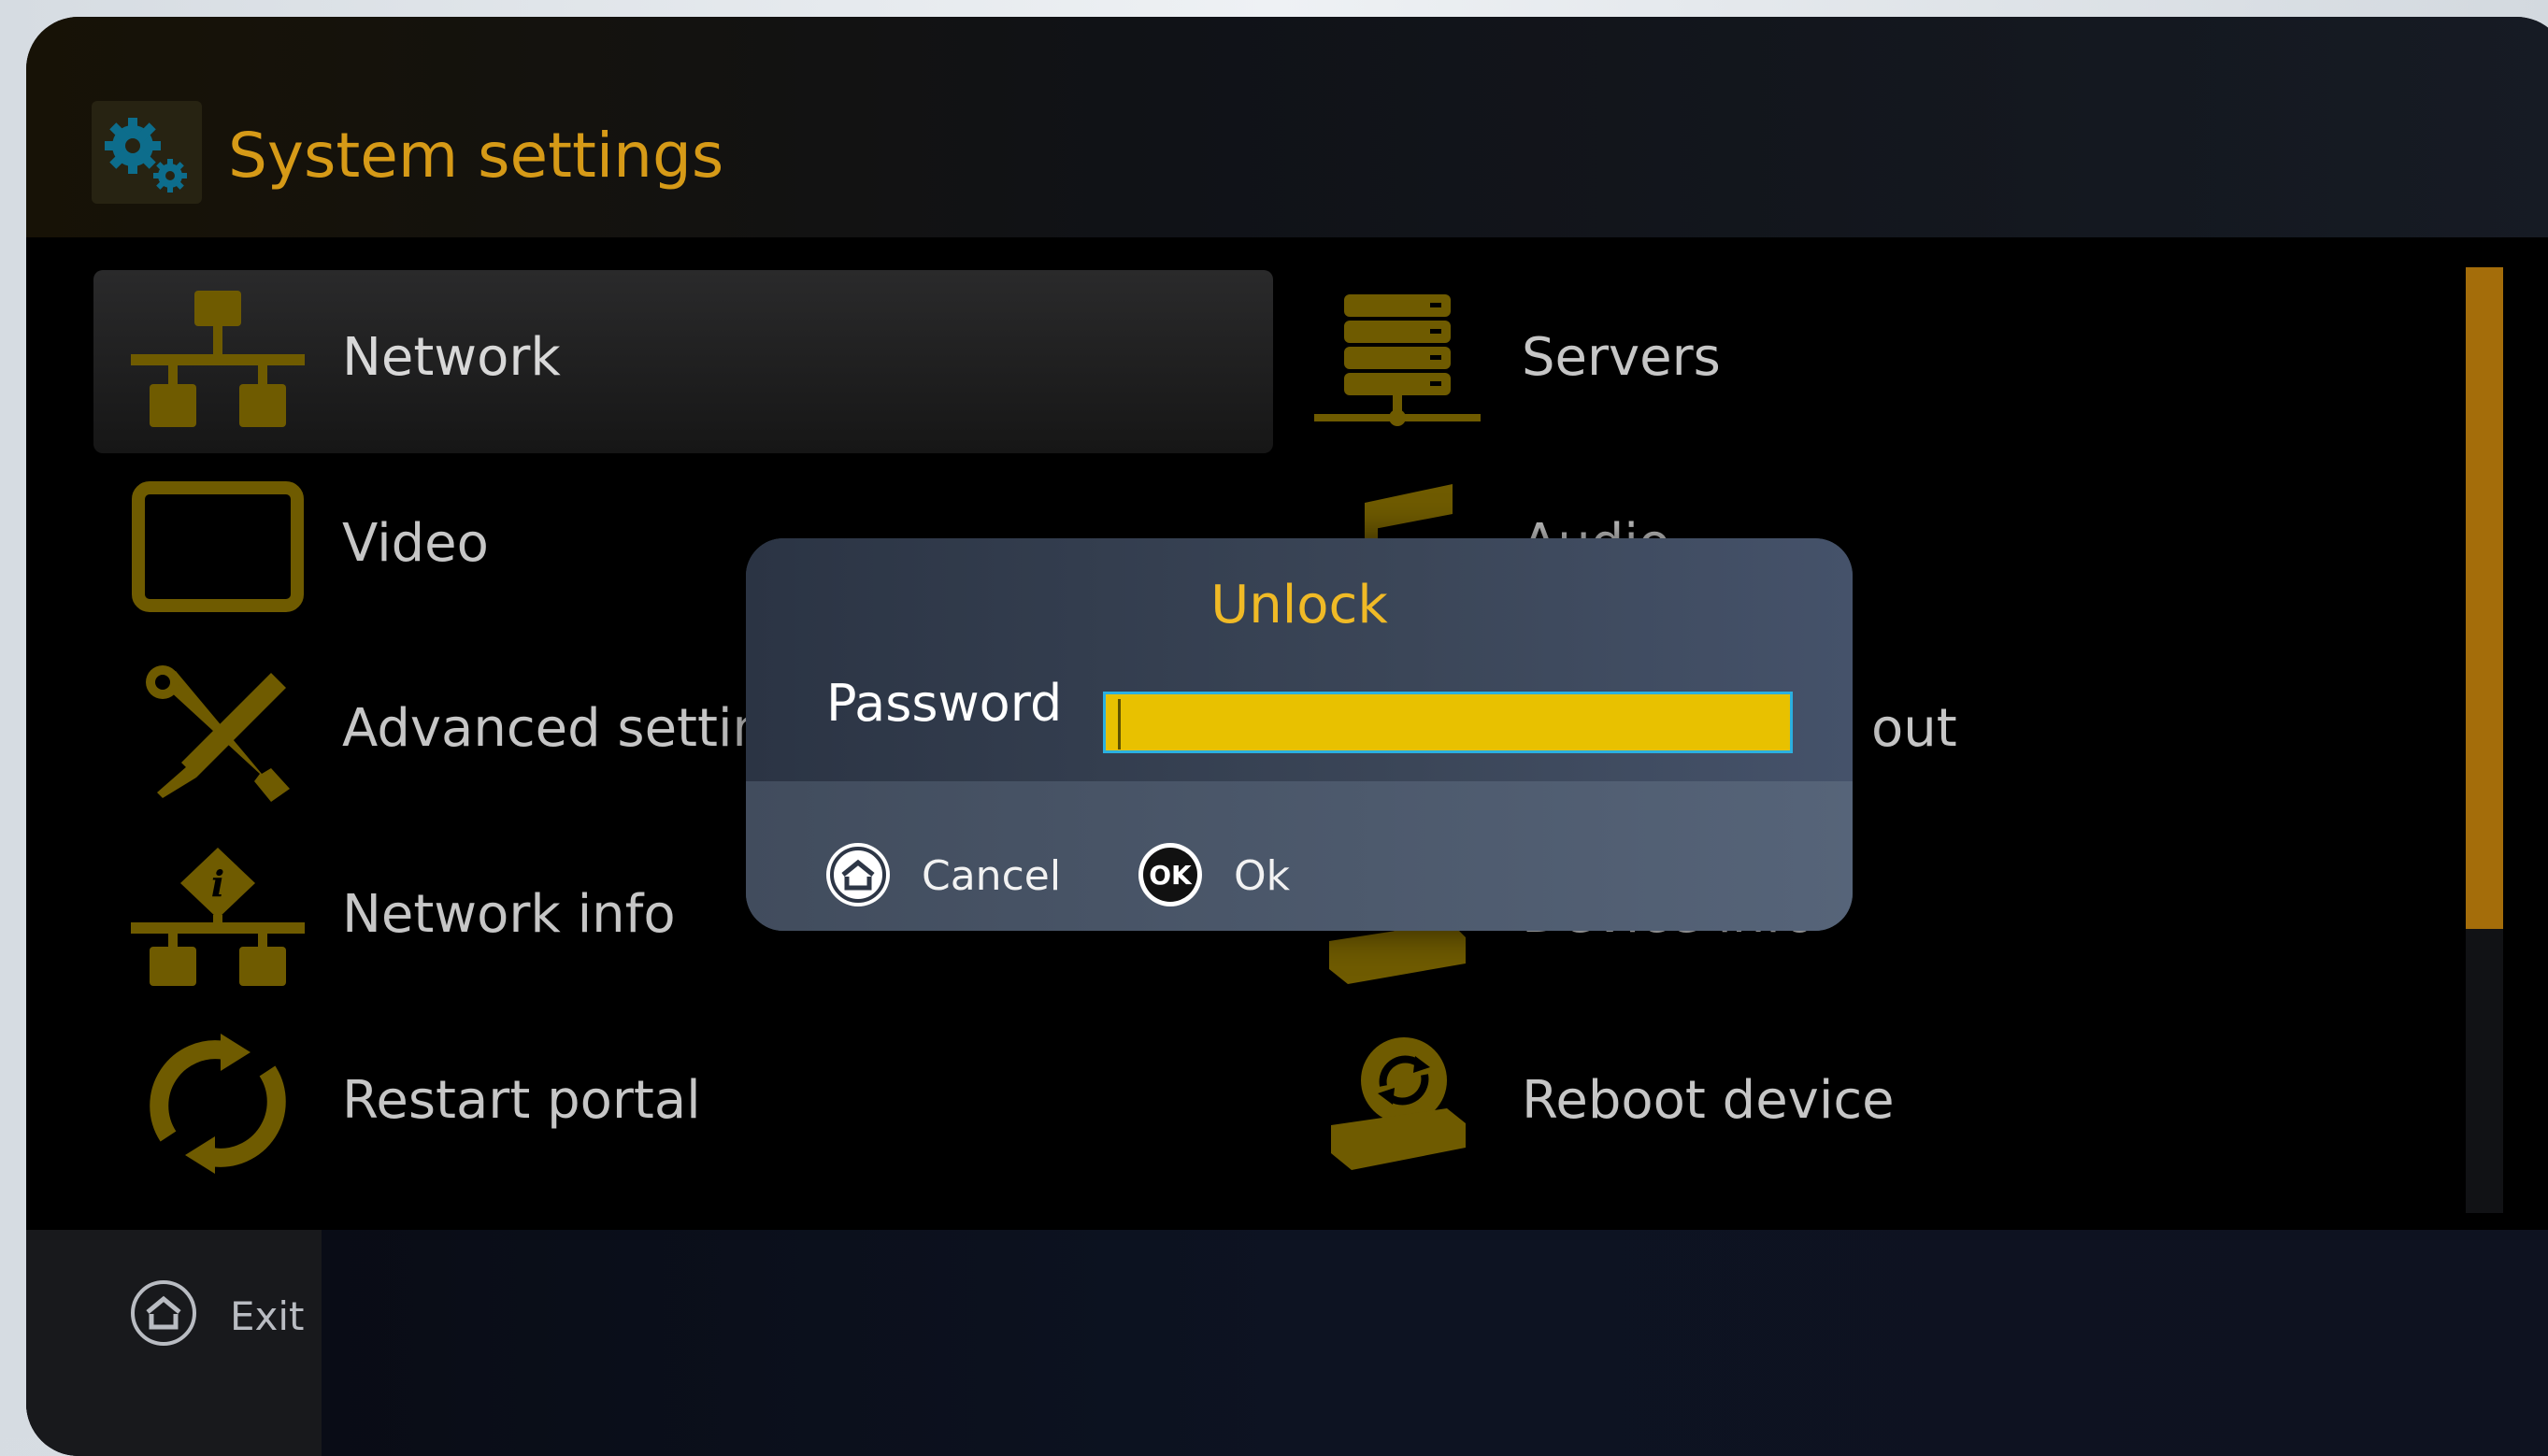 This screenshot has height=1456, width=2548. I want to click on exit-label: Exit, so click(268, 1316).